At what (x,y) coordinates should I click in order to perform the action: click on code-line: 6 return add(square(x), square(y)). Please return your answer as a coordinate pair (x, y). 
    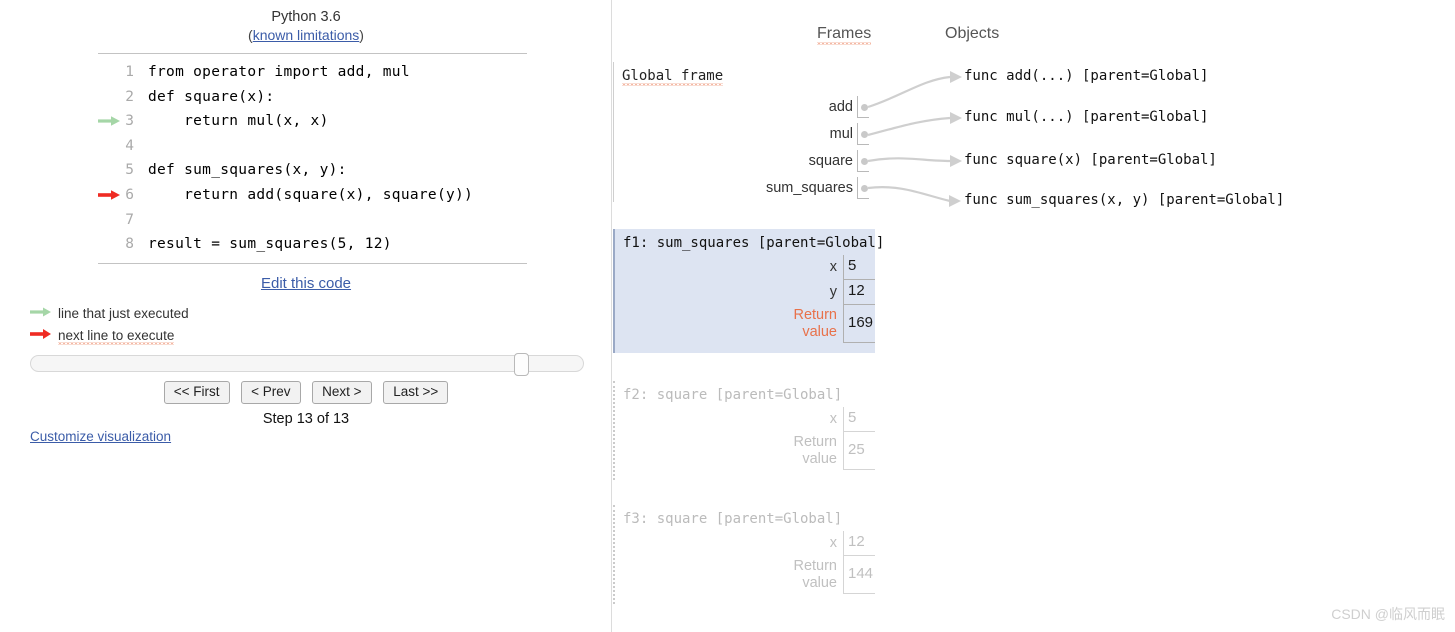
    Looking at the image, I should click on (312, 195).